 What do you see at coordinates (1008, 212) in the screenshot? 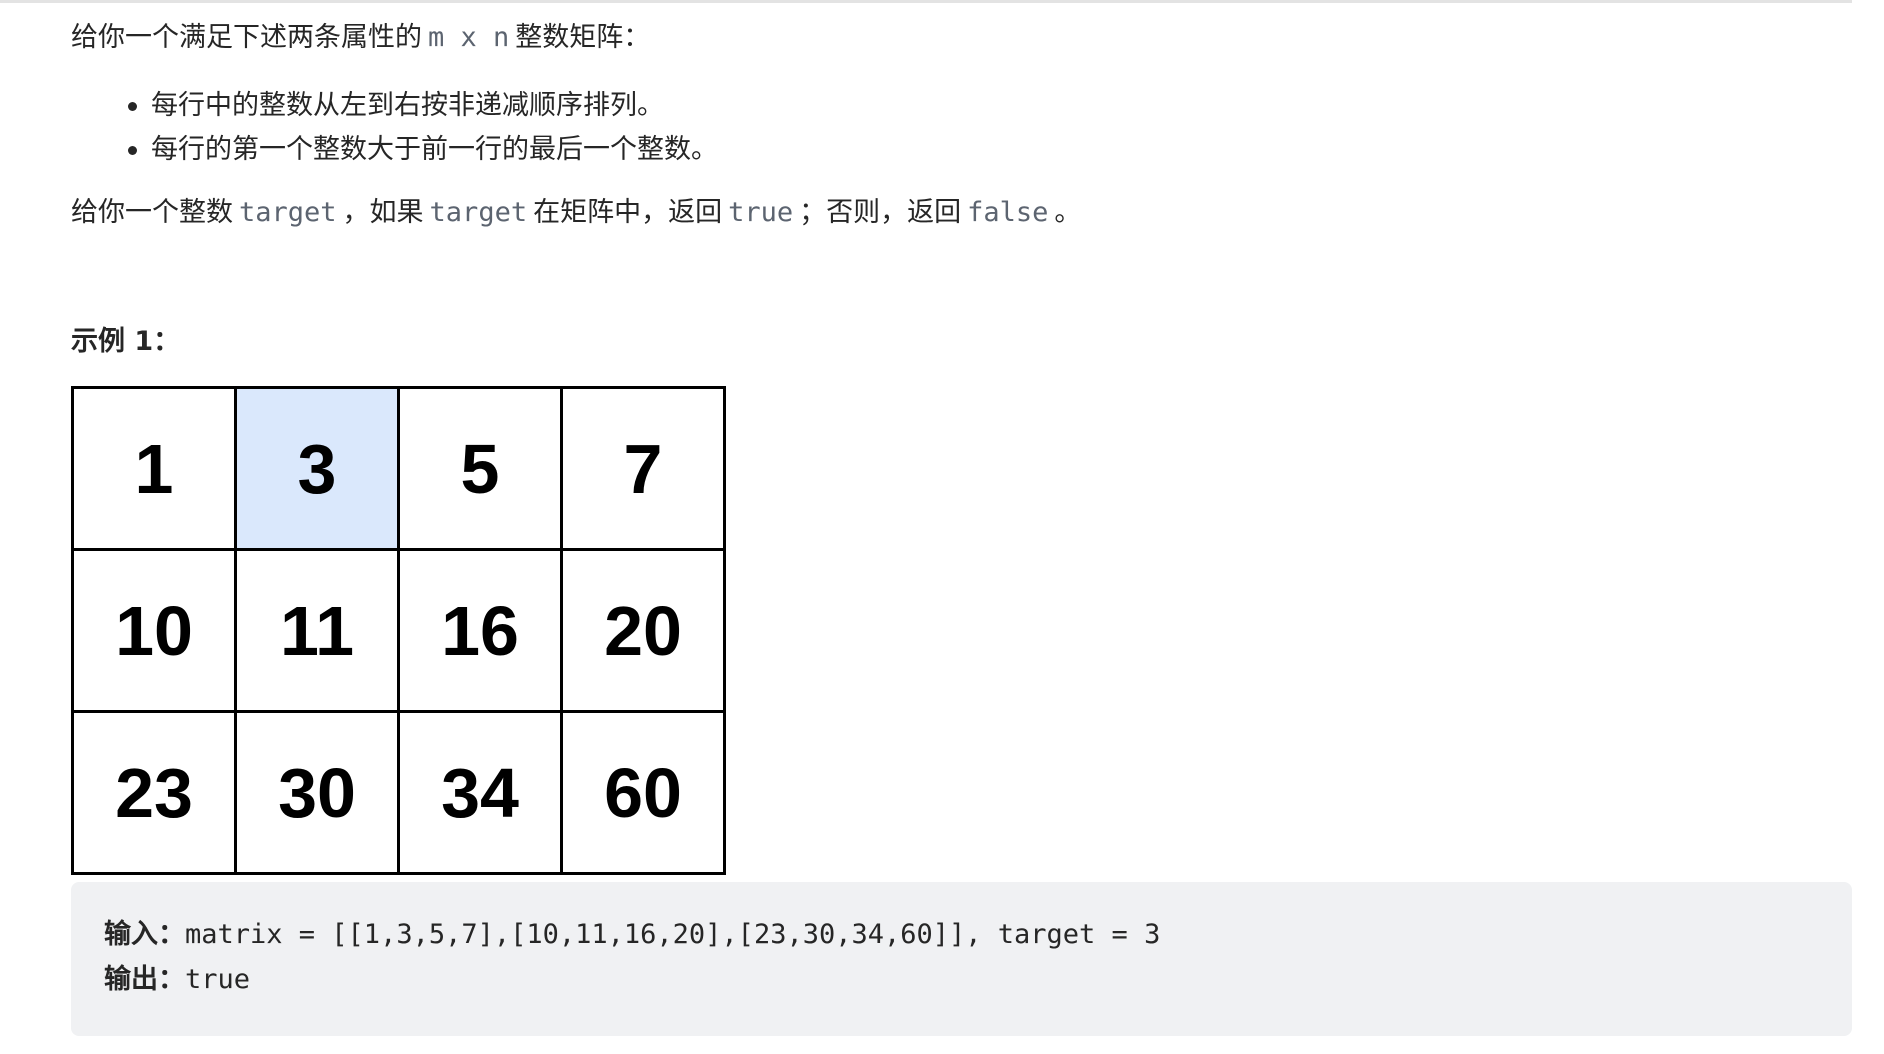
I see `task-code-false: false` at bounding box center [1008, 212].